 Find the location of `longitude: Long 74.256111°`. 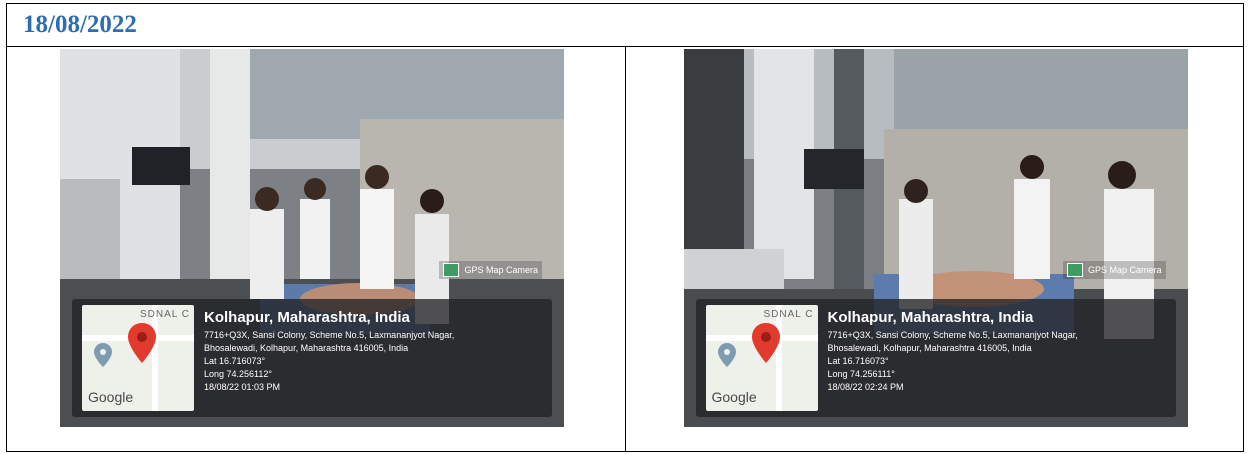

longitude: Long 74.256111° is located at coordinates (861, 374).